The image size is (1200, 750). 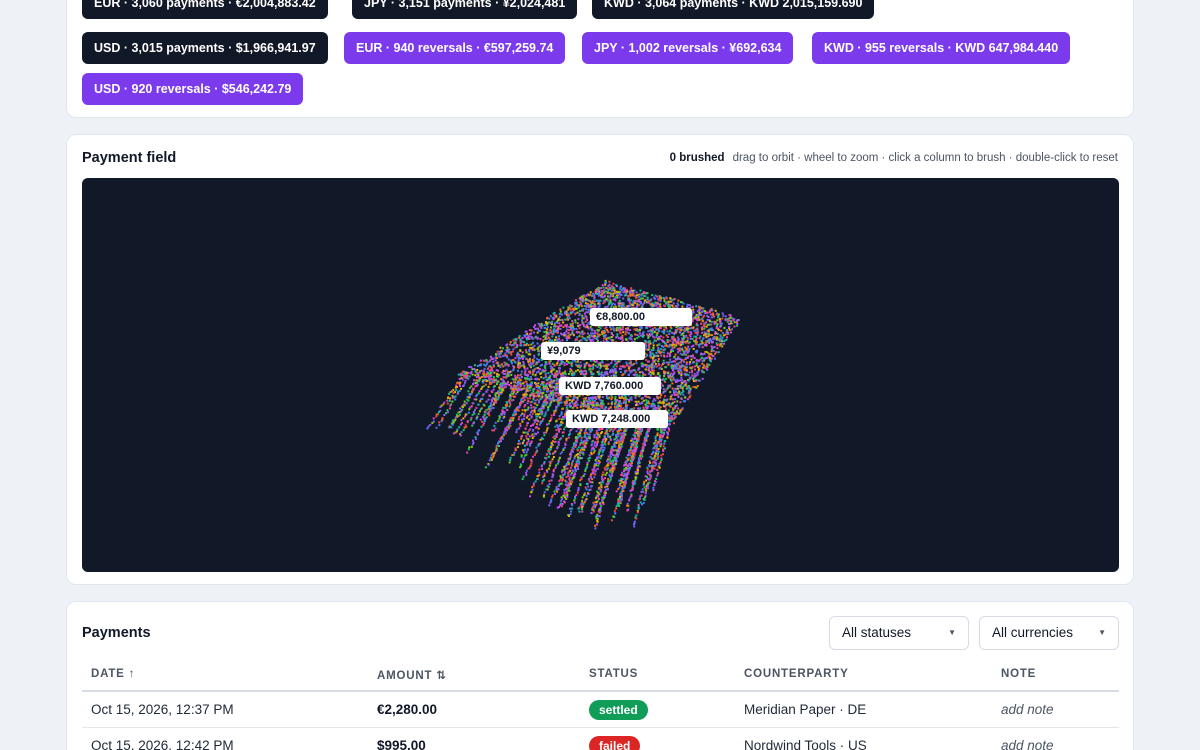 I want to click on row-amount: $995.00, so click(x=401, y=744).